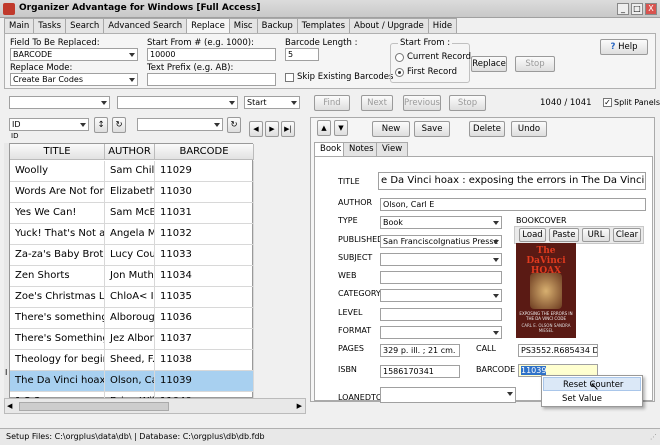 The height and width of the screenshot is (445, 660). Describe the element at coordinates (432, 129) in the screenshot. I see `save-button: Save` at that location.